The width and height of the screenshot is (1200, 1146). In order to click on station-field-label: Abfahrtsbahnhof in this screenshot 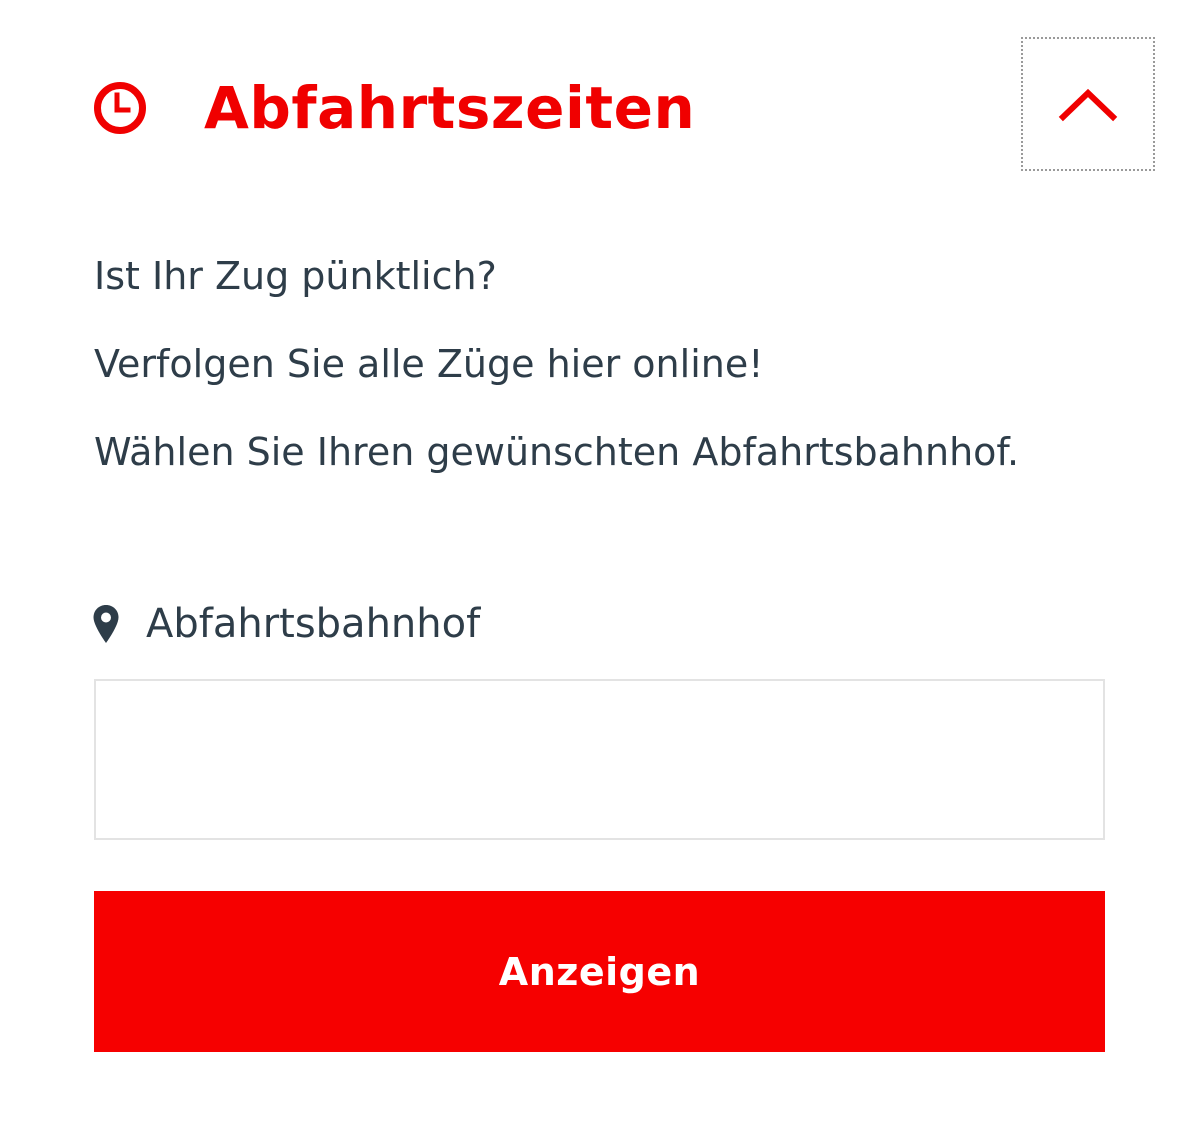, I will do `click(286, 624)`.